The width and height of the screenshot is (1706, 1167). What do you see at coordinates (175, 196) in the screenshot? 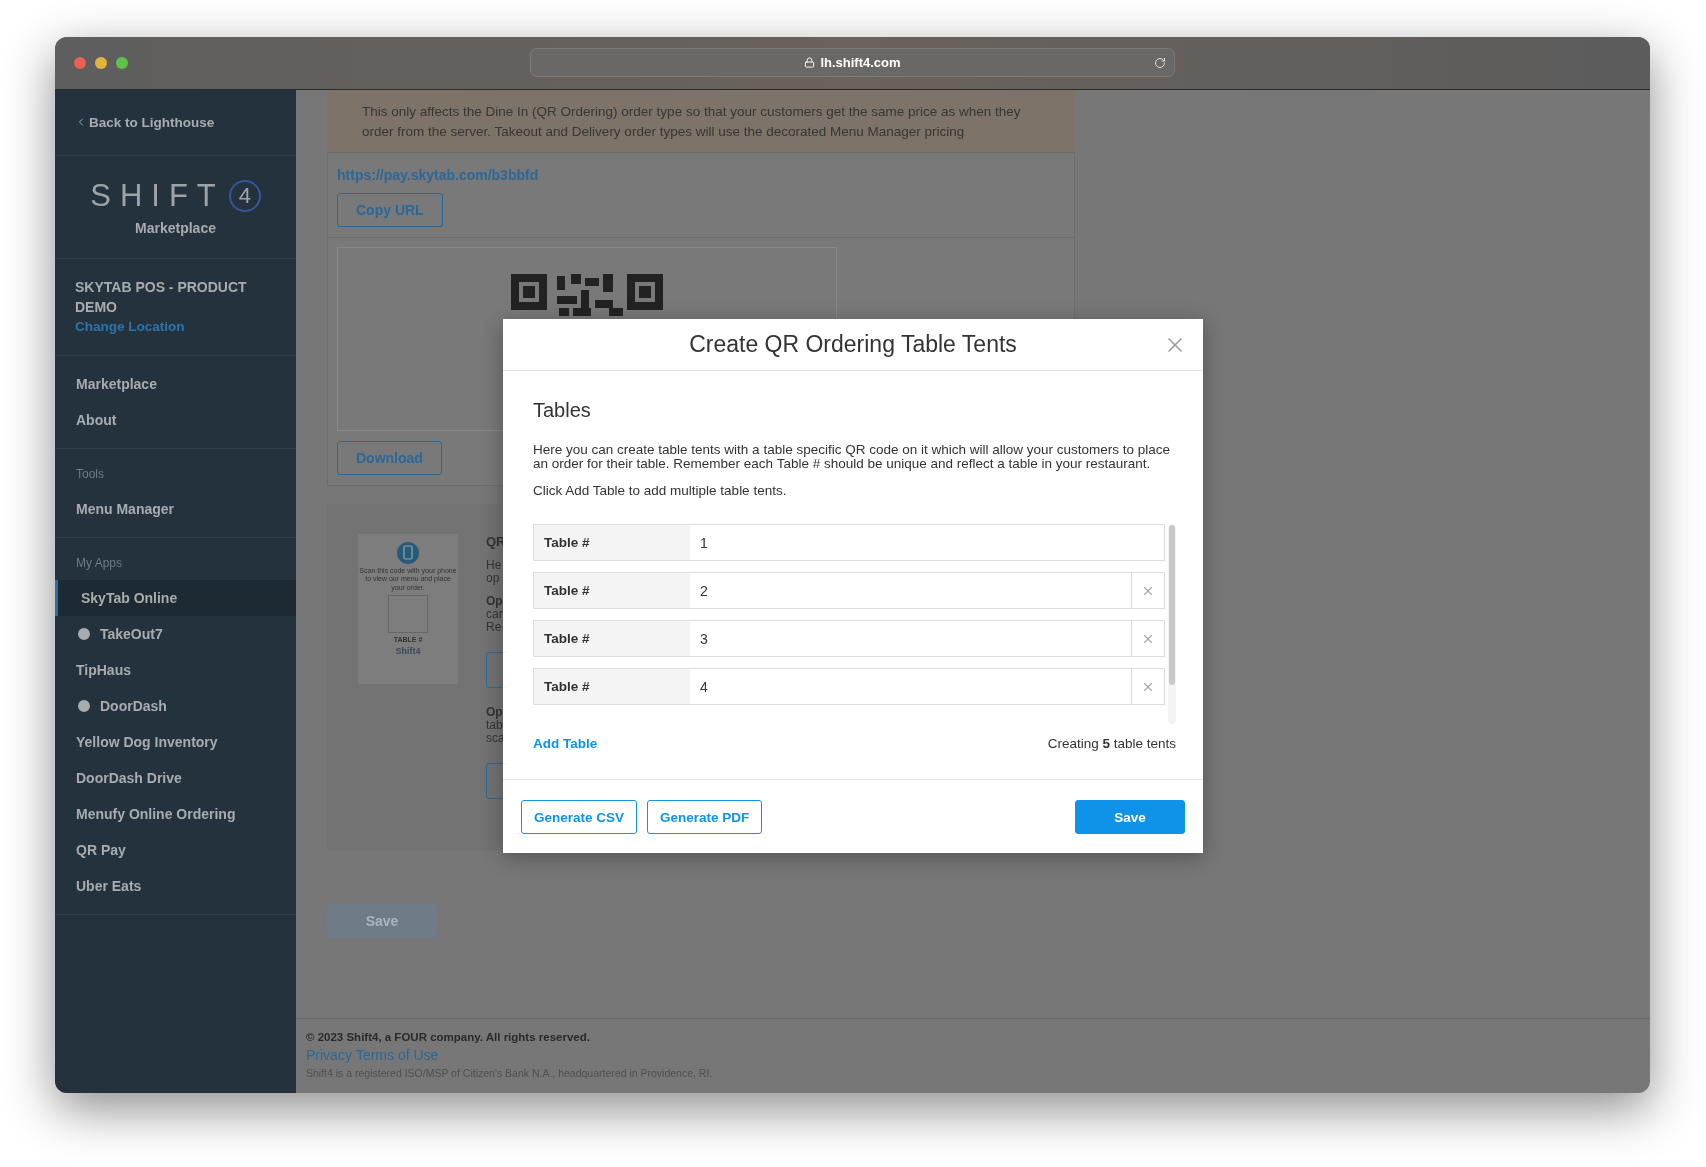
I see `logo: SHIFT 4` at bounding box center [175, 196].